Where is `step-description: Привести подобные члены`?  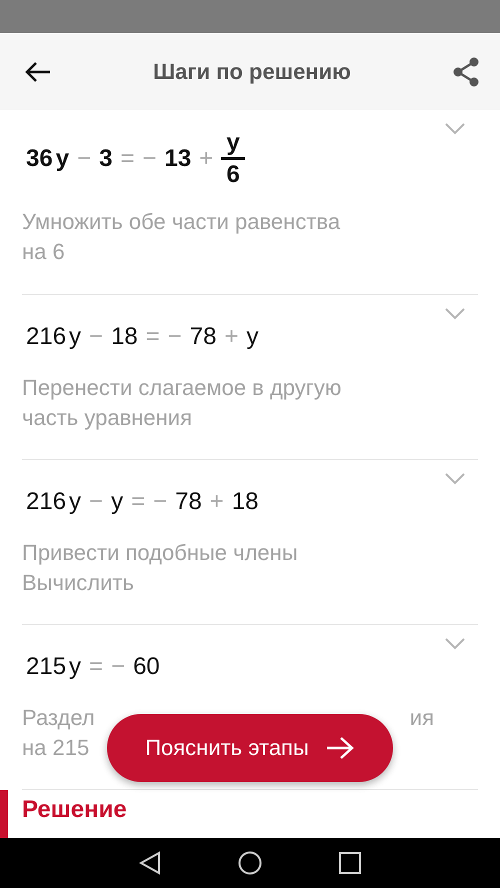 step-description: Привести подобные члены is located at coordinates (160, 553).